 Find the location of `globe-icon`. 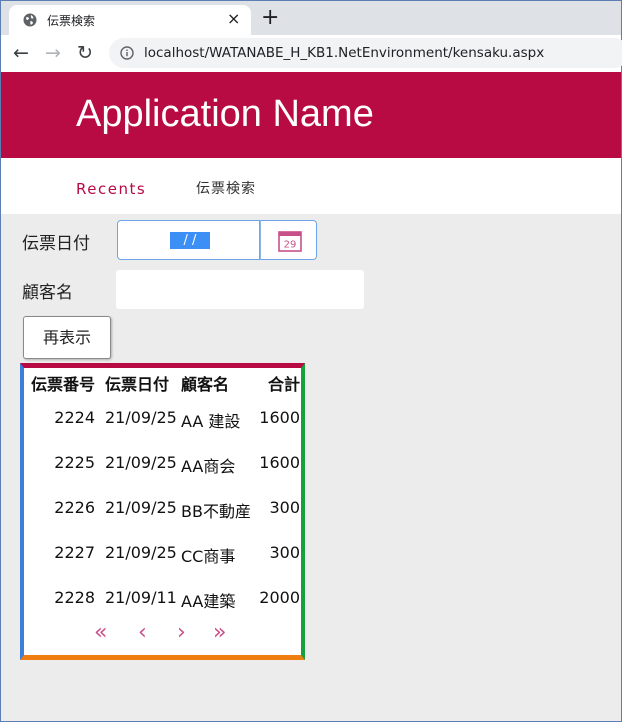

globe-icon is located at coordinates (30, 20).